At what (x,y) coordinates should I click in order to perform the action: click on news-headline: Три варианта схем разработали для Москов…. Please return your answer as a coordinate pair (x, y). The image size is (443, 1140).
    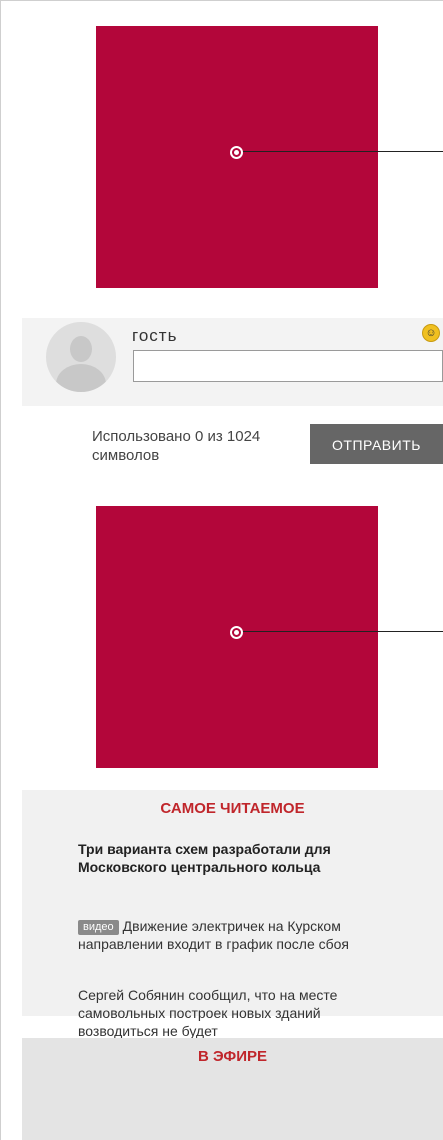
    Looking at the image, I should click on (204, 858).